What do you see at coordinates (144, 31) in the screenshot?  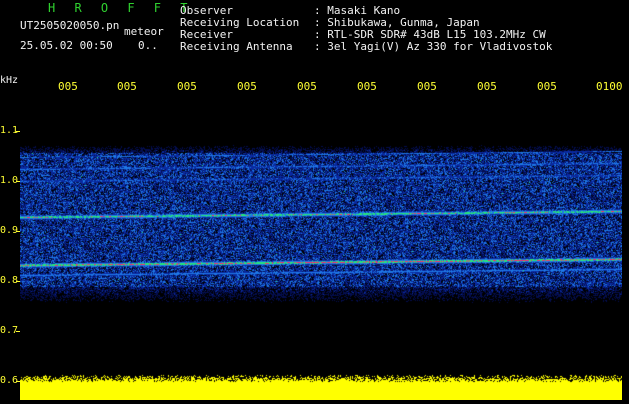 I see `mode-label: meteor` at bounding box center [144, 31].